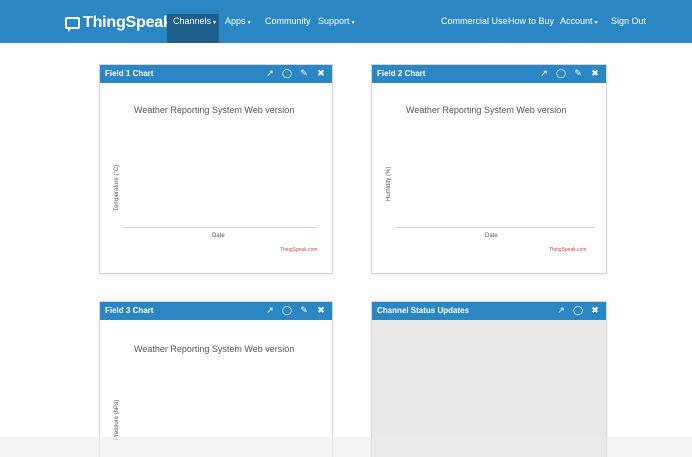  I want to click on nav-apps: Apps ▾, so click(238, 25).